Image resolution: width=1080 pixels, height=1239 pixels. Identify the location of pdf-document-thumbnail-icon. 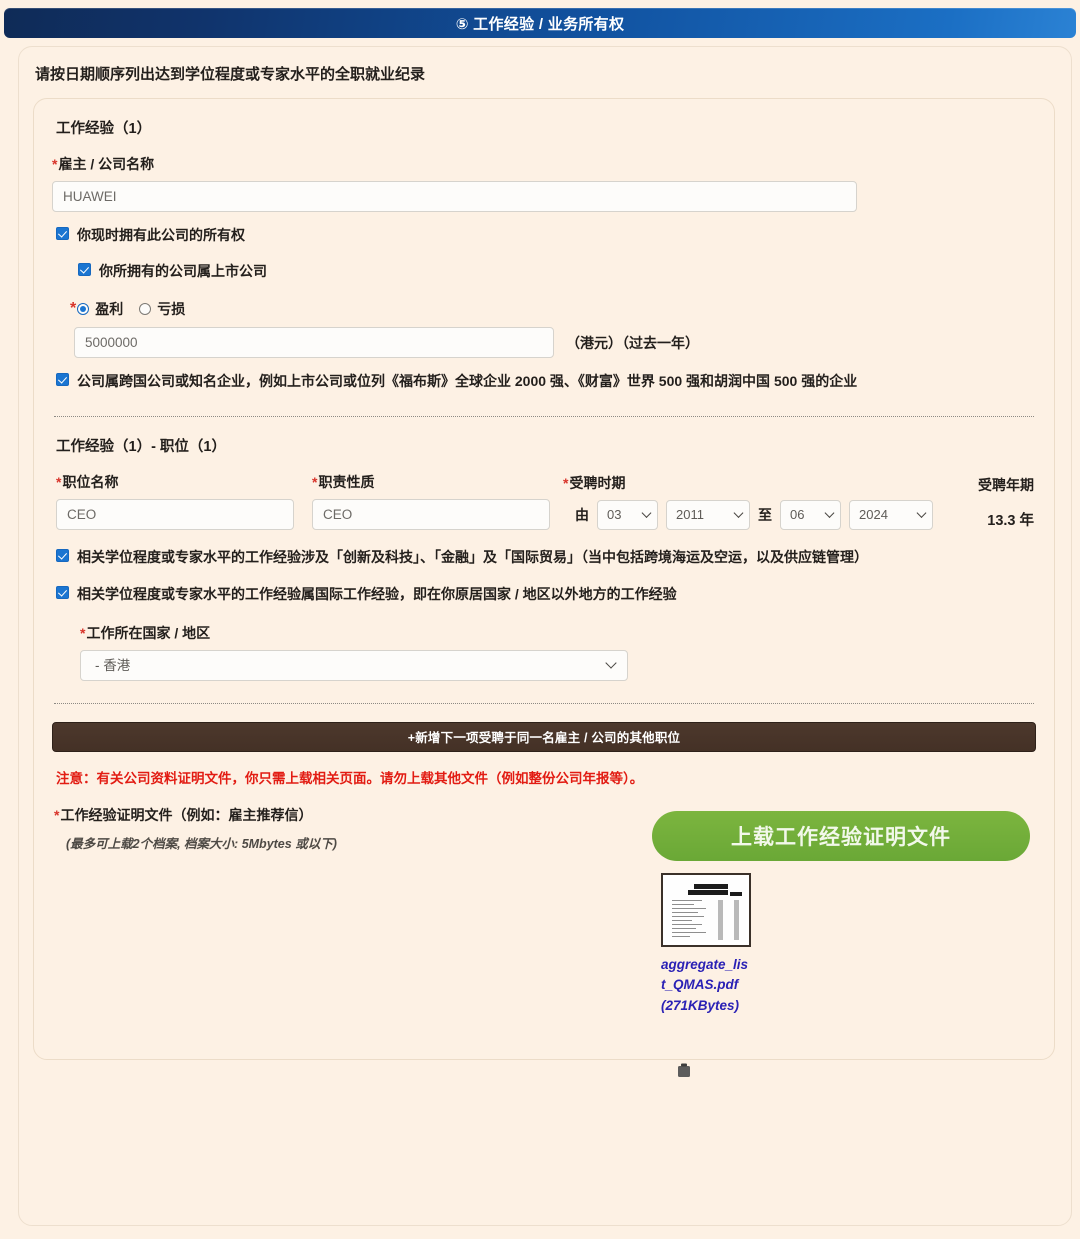
(706, 909).